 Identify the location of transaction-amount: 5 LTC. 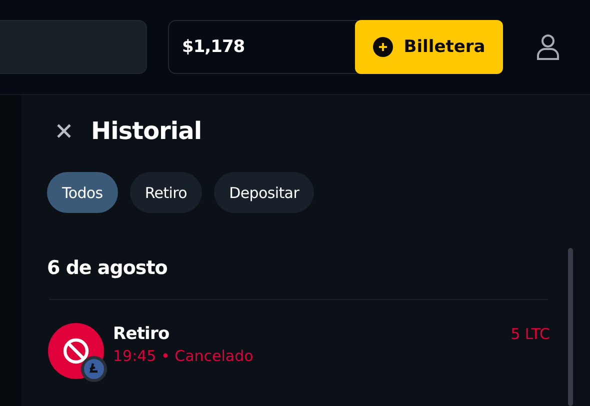
(530, 334).